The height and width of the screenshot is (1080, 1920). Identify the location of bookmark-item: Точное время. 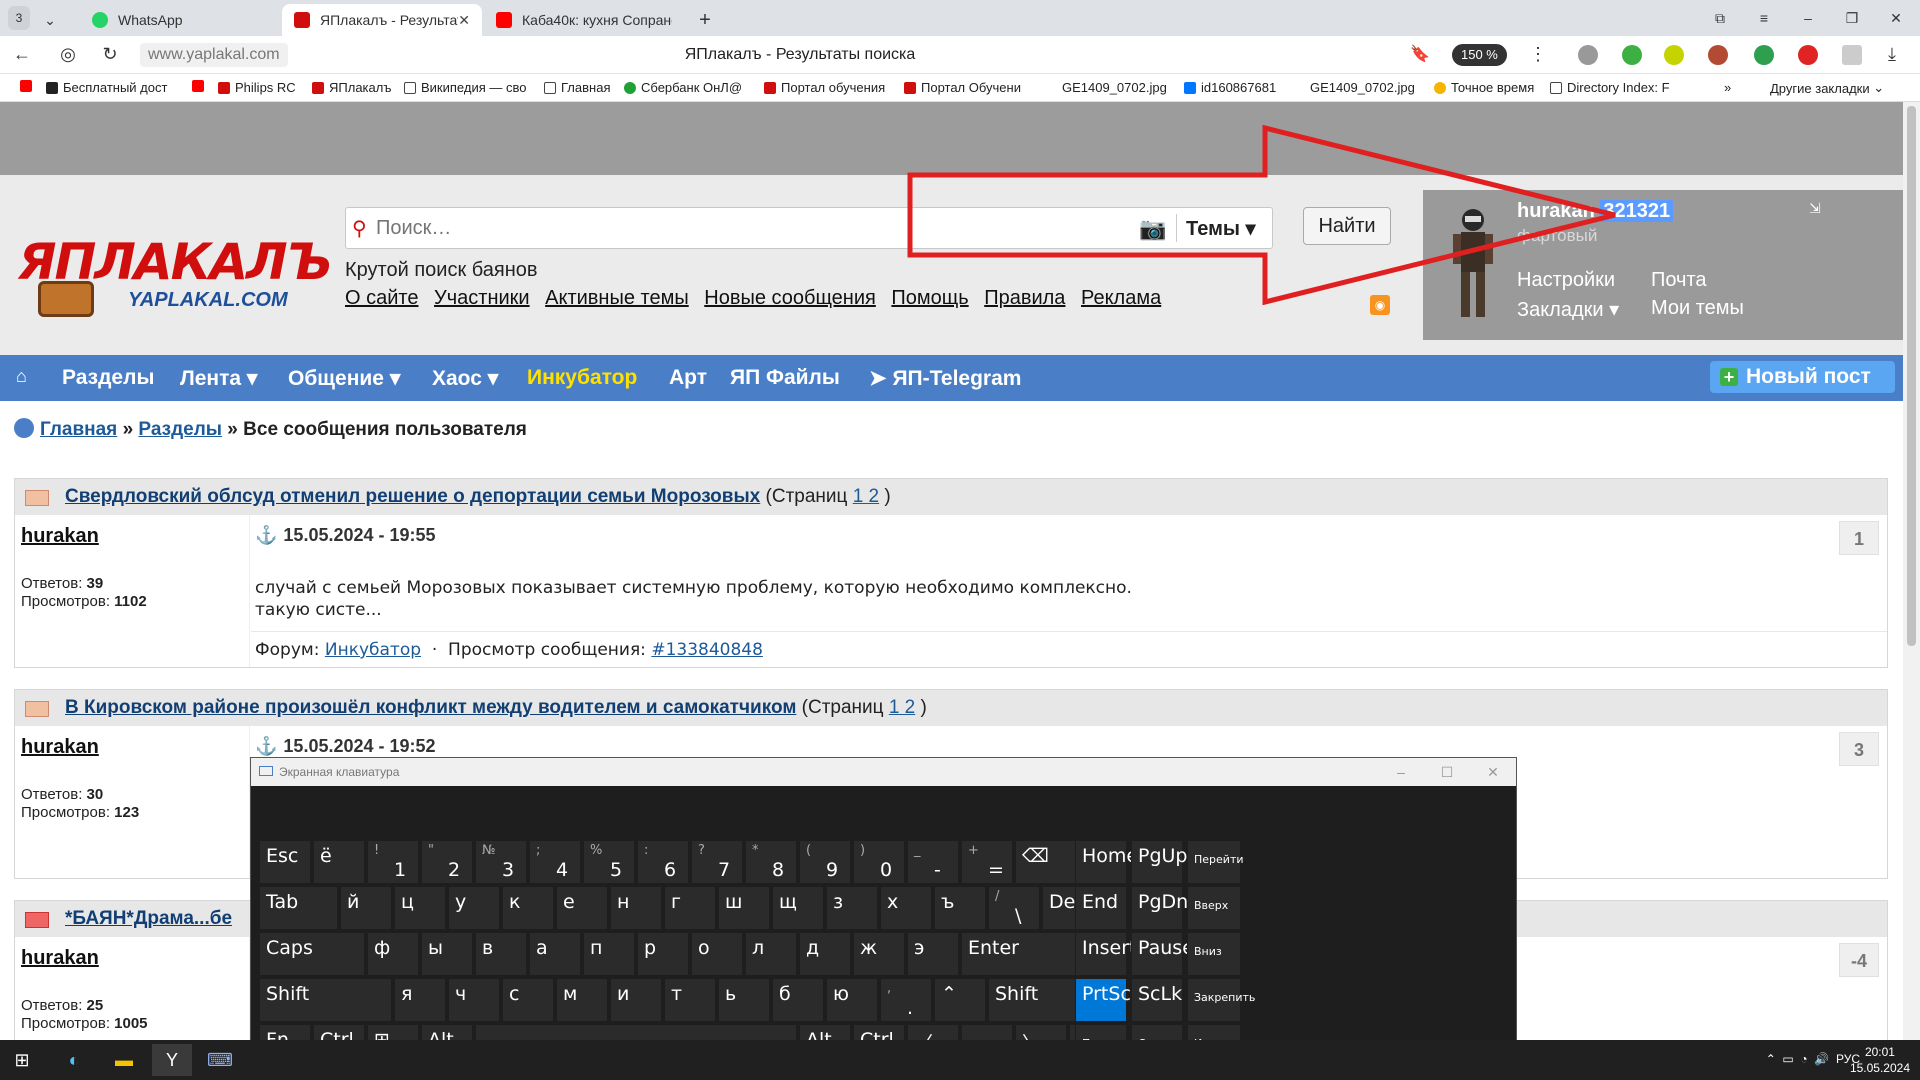
(1484, 87).